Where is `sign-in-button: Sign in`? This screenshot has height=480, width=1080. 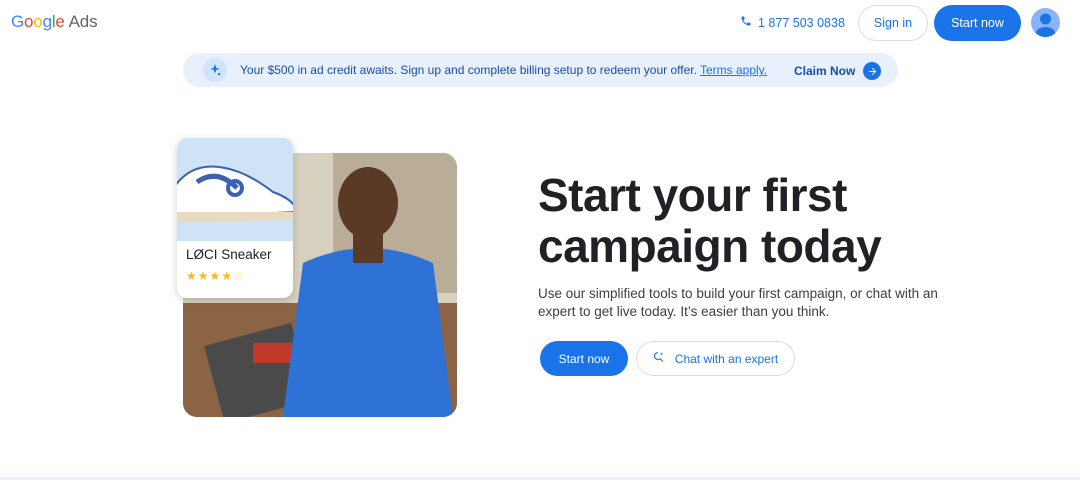 sign-in-button: Sign in is located at coordinates (893, 23).